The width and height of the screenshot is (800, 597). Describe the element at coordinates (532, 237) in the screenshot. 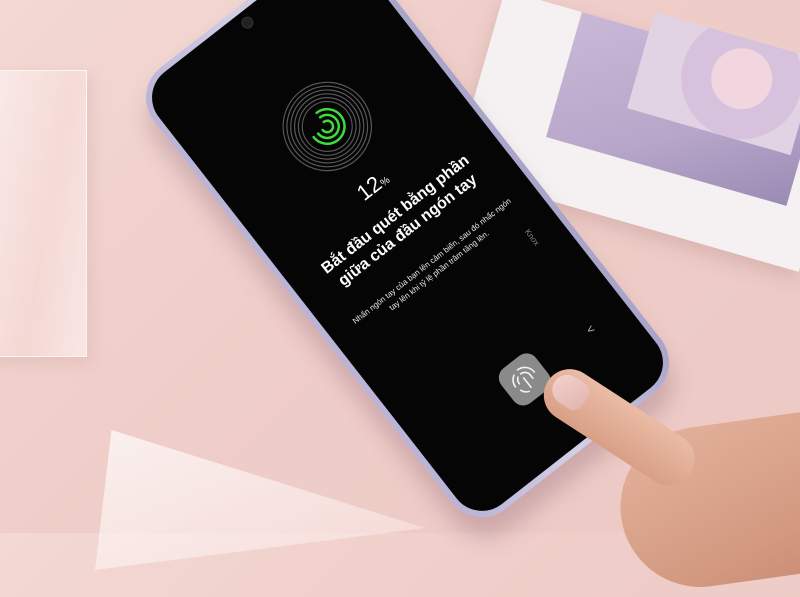

I see `brand-label: Knox` at that location.